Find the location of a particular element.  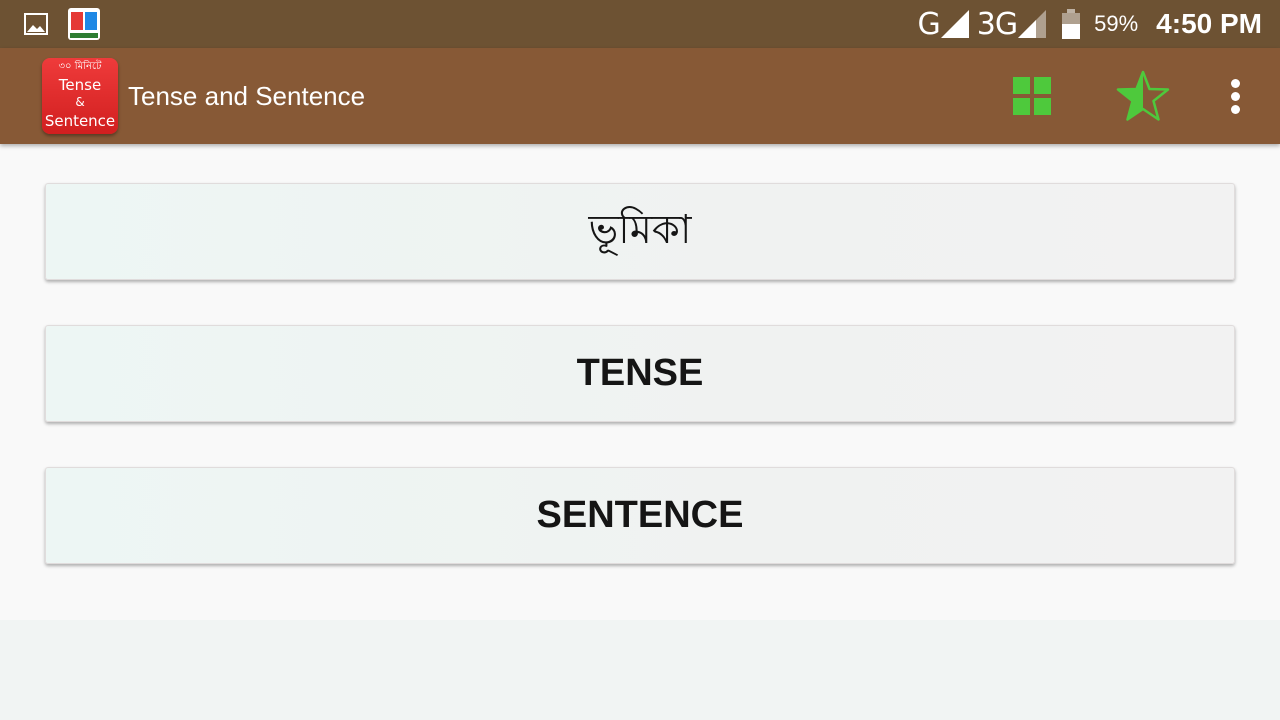

signal-strength-icon is located at coordinates (954, 24).